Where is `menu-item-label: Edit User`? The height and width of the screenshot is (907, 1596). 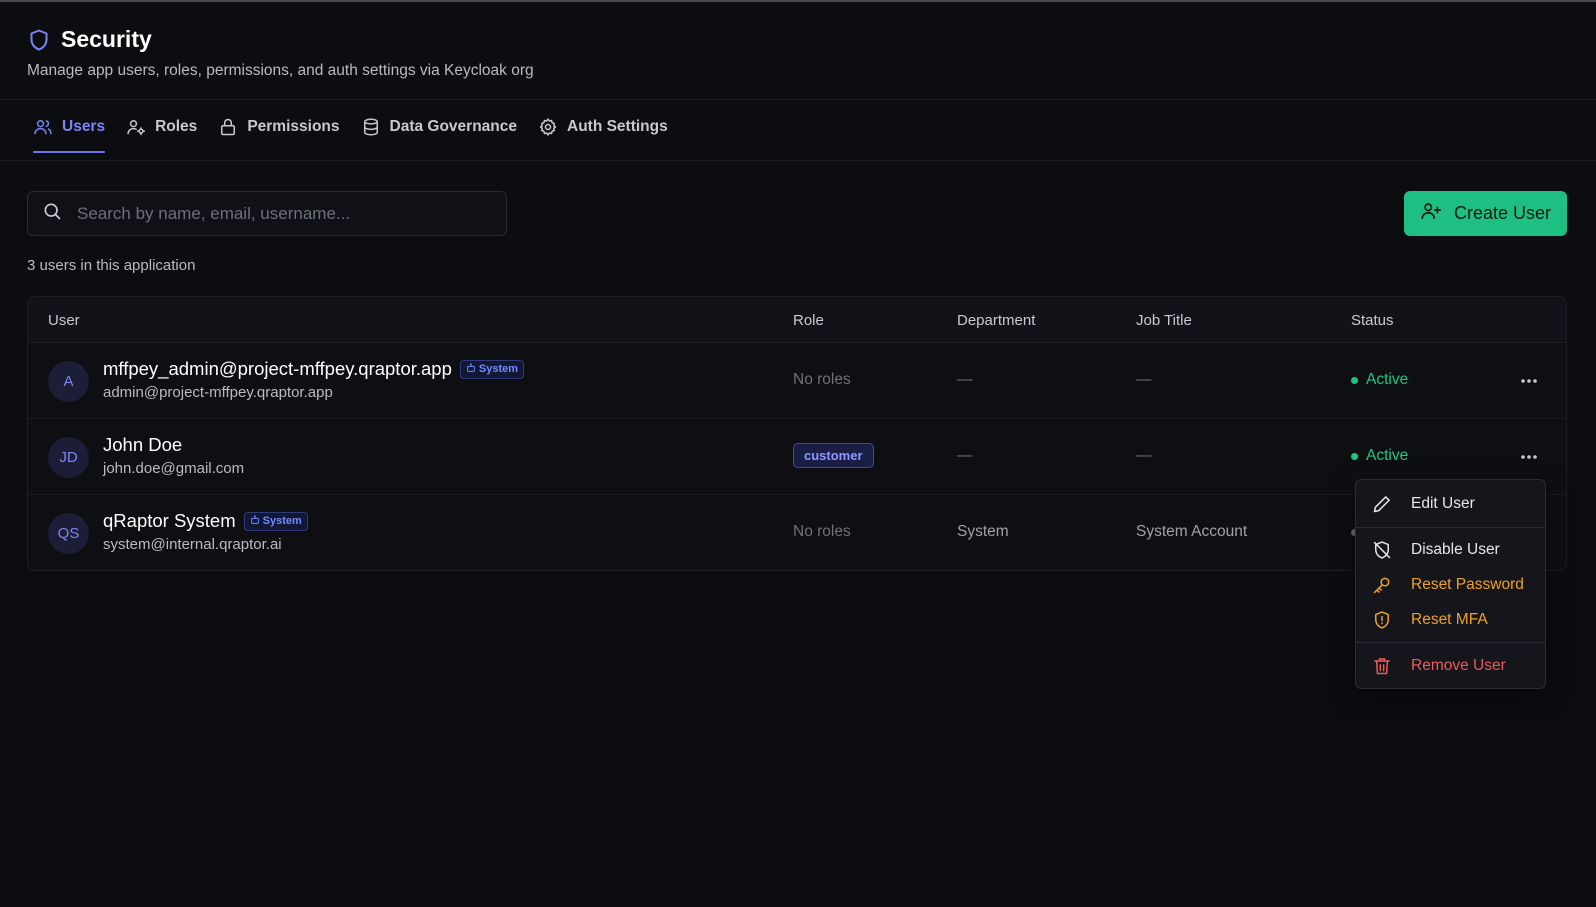
menu-item-label: Edit User is located at coordinates (1443, 503).